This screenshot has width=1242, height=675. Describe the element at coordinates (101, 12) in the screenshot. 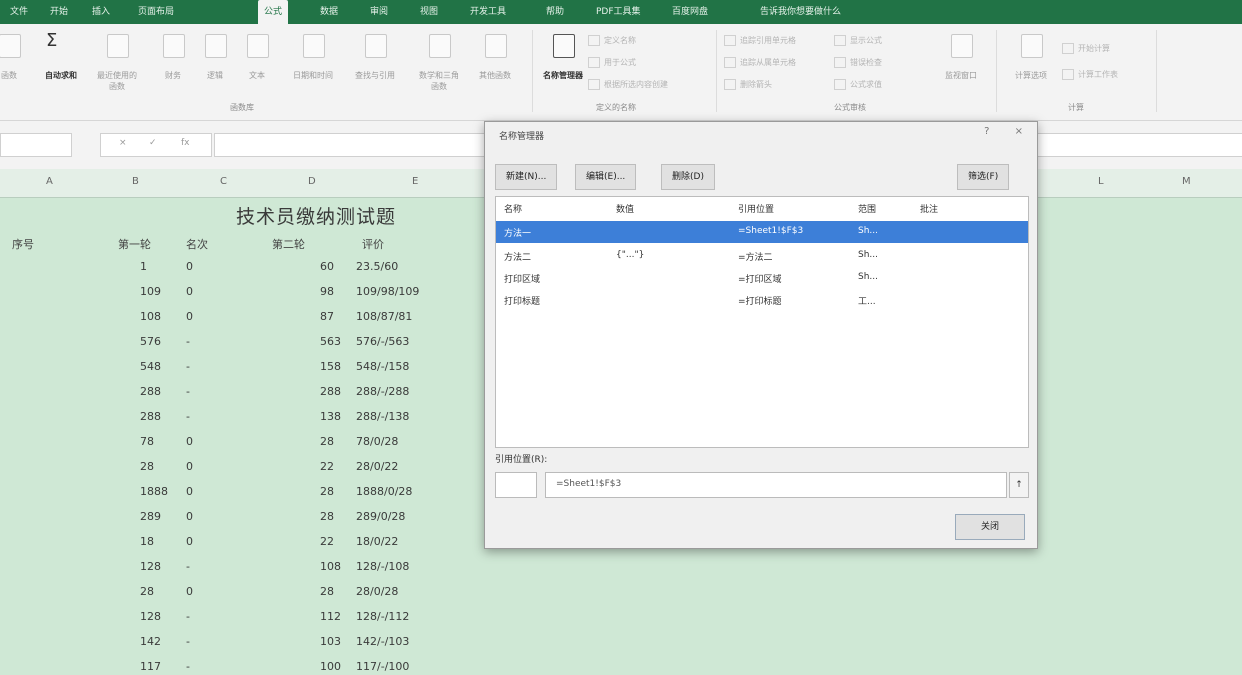

I see `tab-insert: 插入` at that location.